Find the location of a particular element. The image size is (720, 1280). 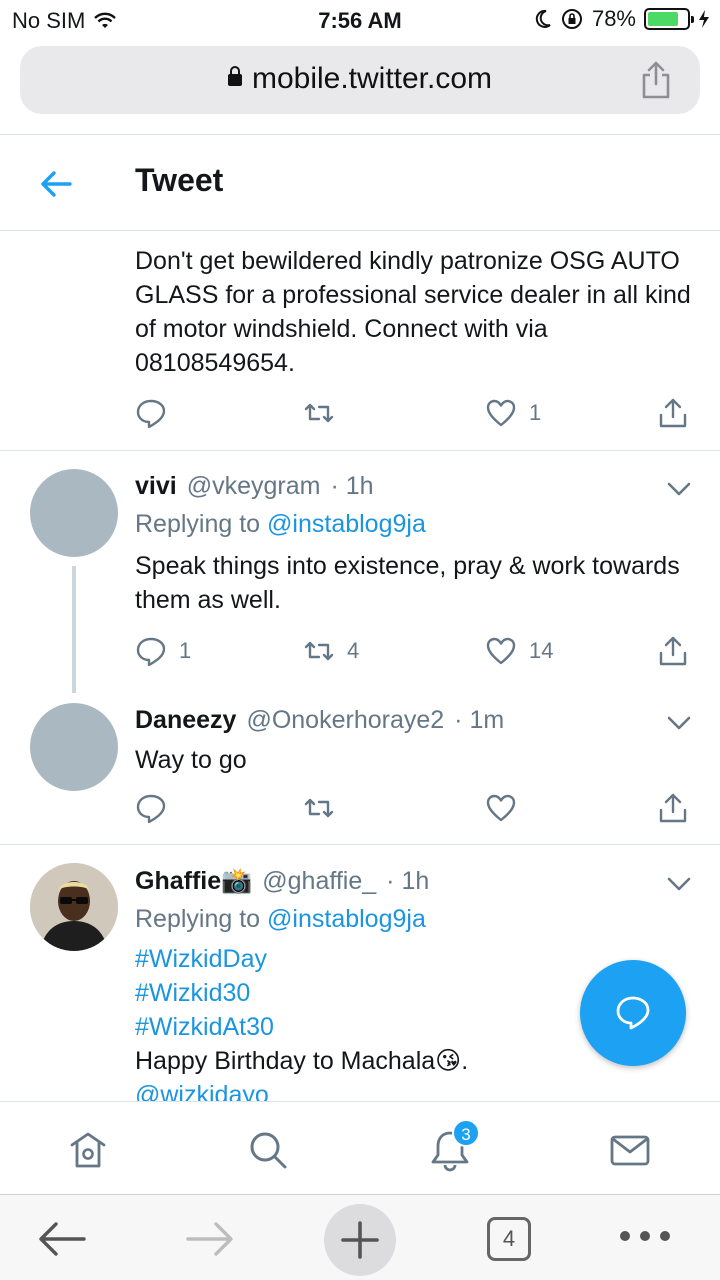

url-display: mobile.twitter.com is located at coordinates (360, 79).